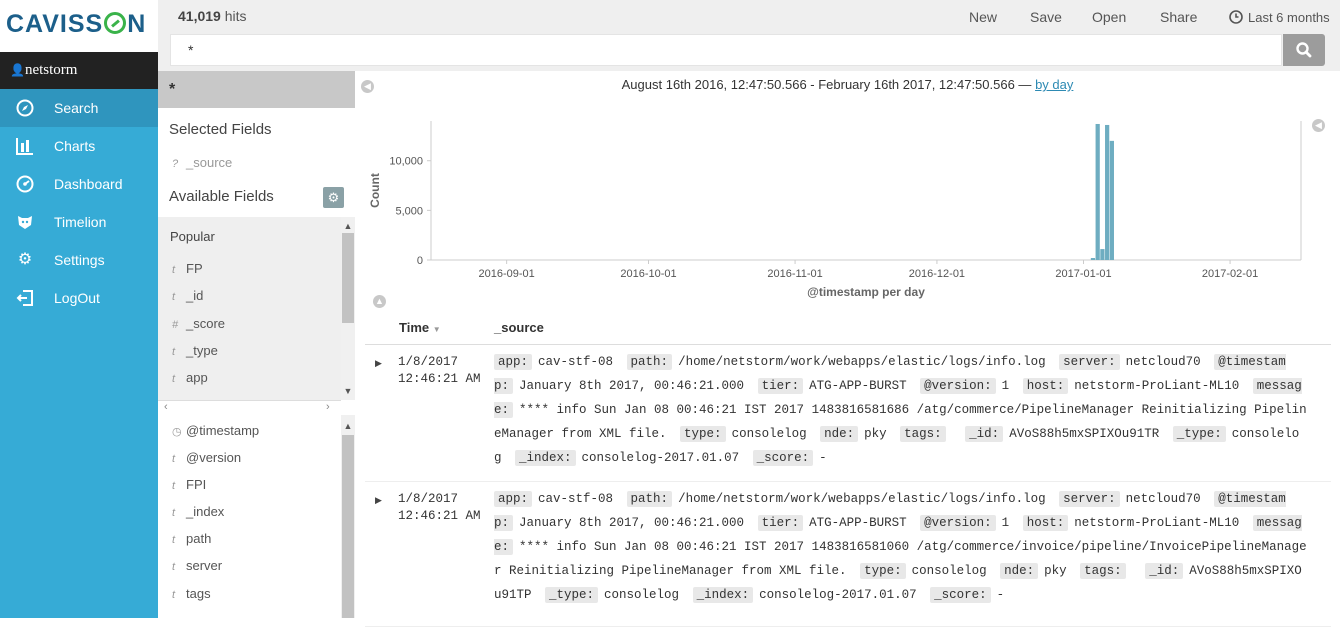 Image resolution: width=1340 pixels, height=627 pixels. Describe the element at coordinates (25, 184) in the screenshot. I see `dashboard-icon` at that location.